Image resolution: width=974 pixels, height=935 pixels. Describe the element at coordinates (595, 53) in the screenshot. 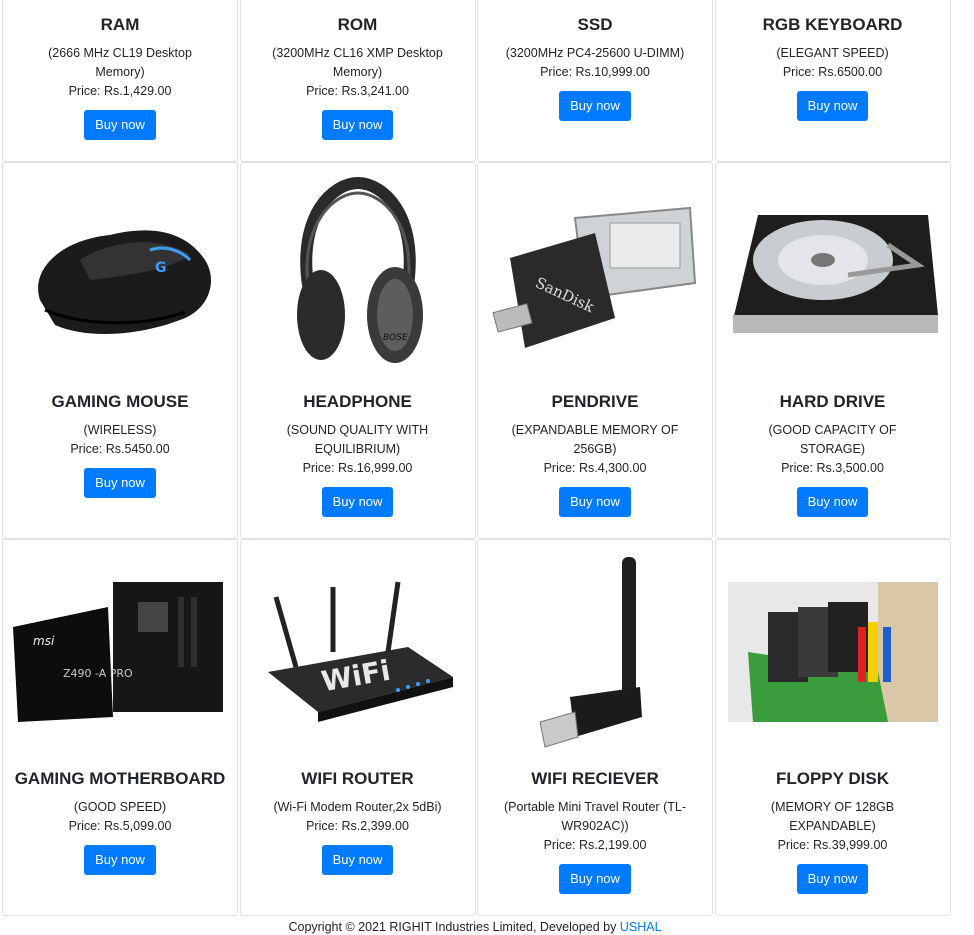

I see `product-description: (3200MHz PC4-25600 U-DIMM)` at that location.